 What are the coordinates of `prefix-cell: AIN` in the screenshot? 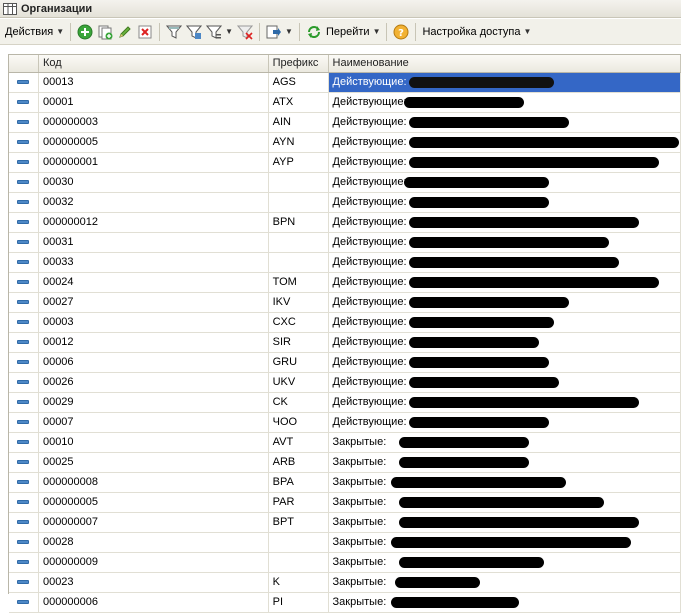 It's located at (299, 122).